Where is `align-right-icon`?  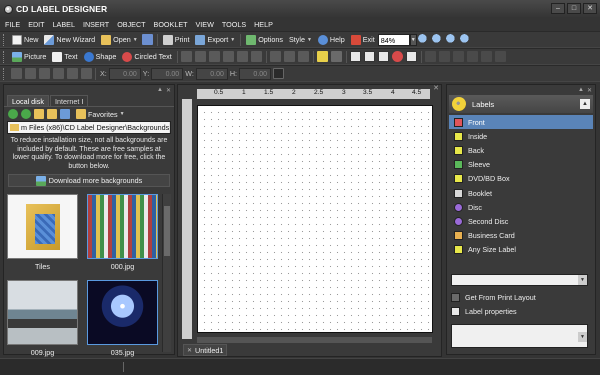 align-right-icon is located at coordinates (44, 73).